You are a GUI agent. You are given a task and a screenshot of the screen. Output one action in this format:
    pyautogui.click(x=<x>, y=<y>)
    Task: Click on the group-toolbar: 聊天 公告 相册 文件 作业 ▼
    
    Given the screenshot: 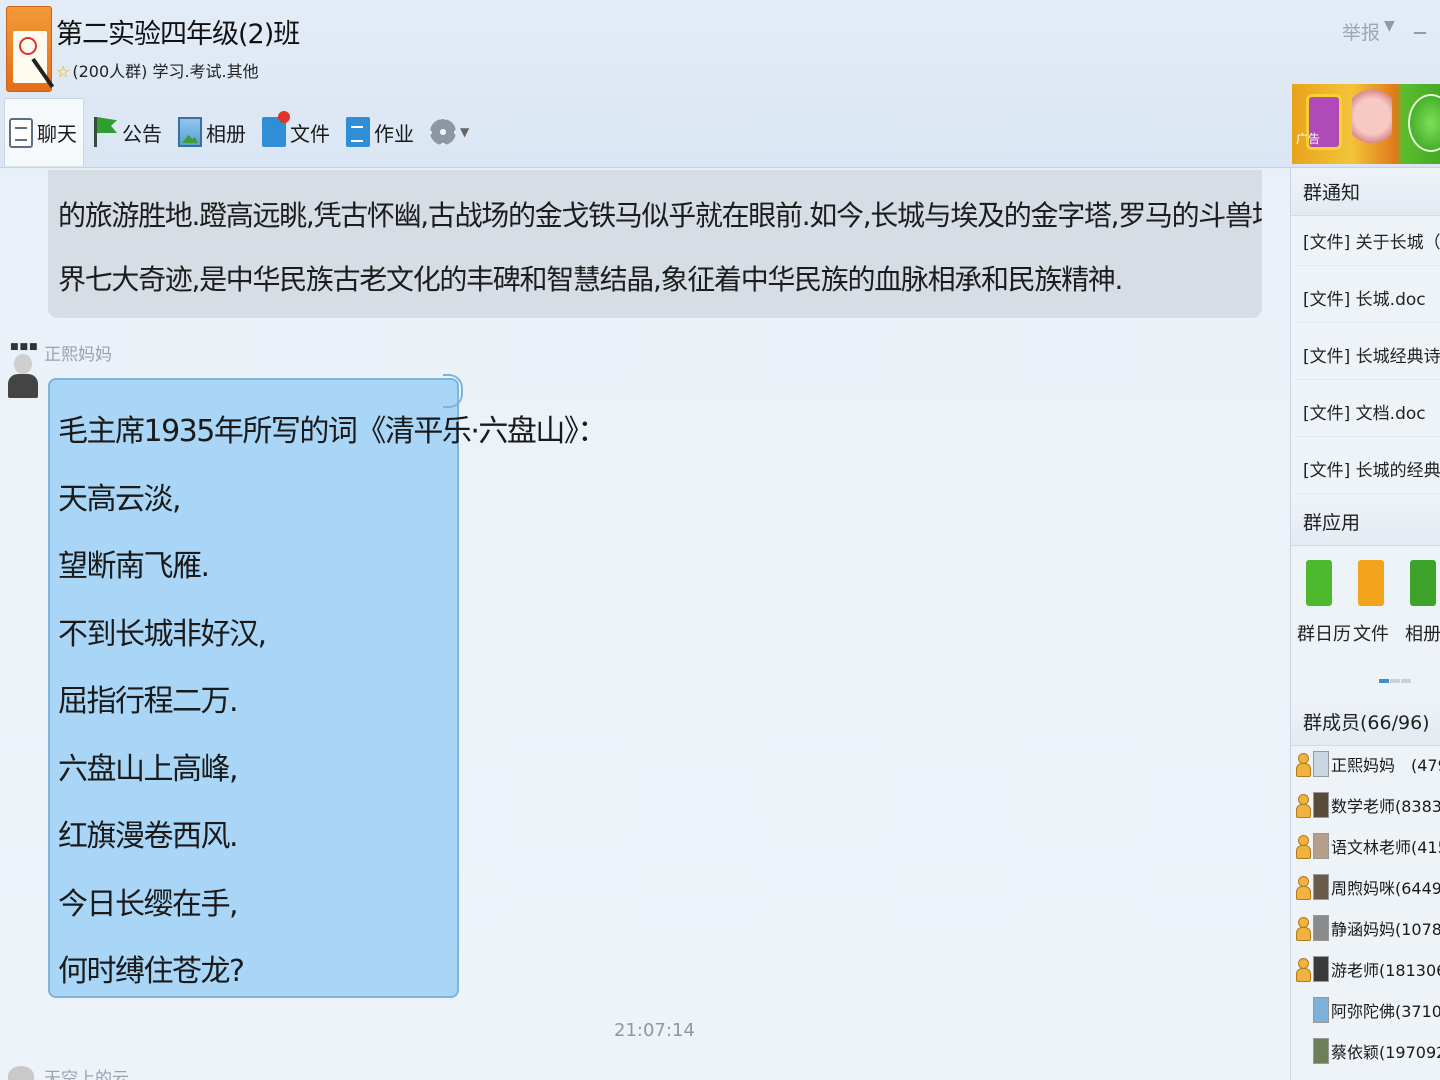 What is the action you would take?
    pyautogui.click(x=242, y=132)
    